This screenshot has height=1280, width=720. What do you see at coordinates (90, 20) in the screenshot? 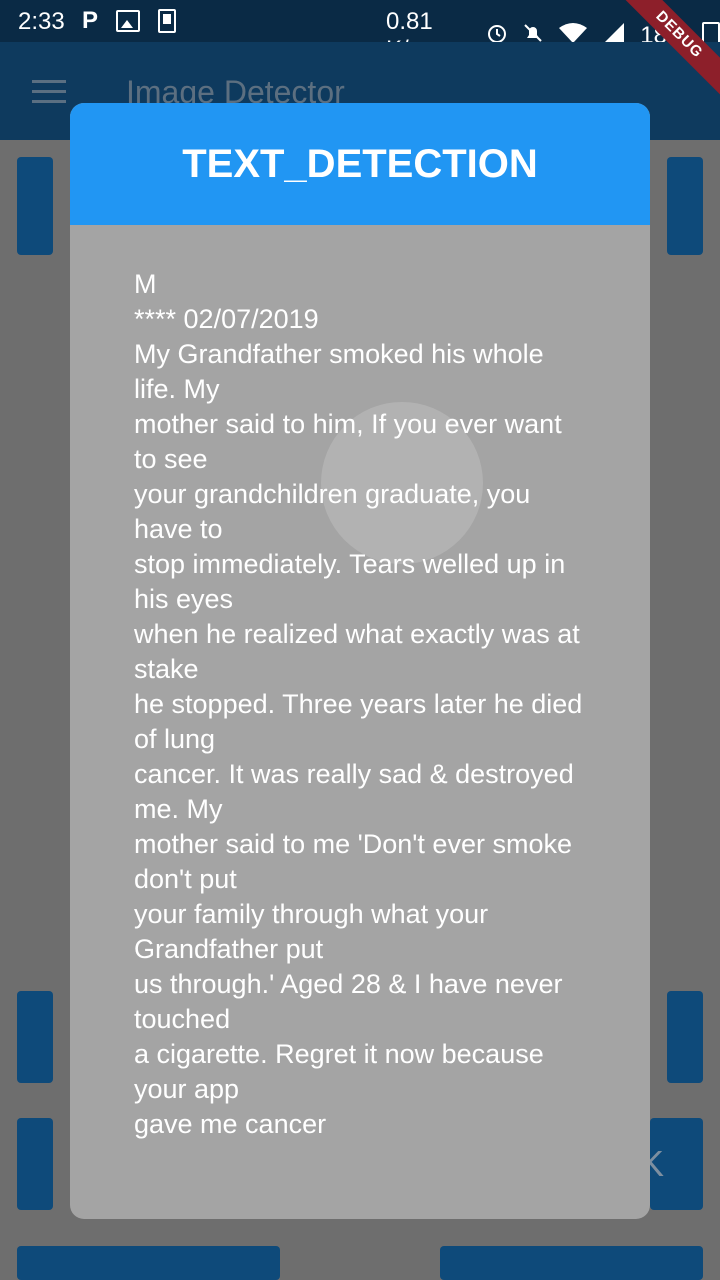
I see `p-icon: P` at bounding box center [90, 20].